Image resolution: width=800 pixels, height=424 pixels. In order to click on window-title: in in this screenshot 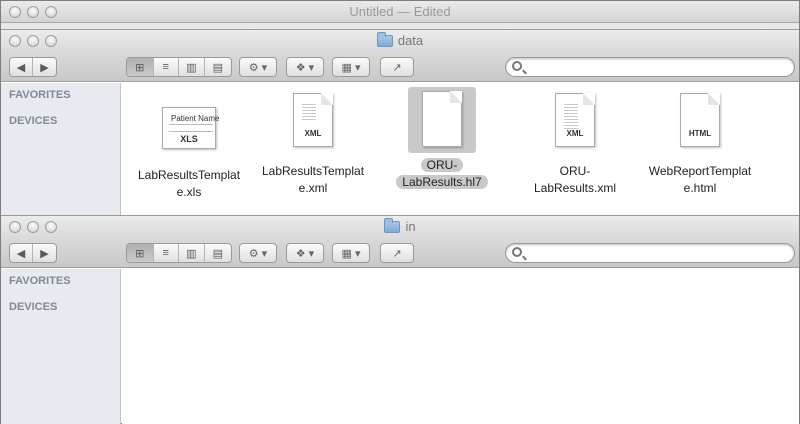, I will do `click(400, 225)`.